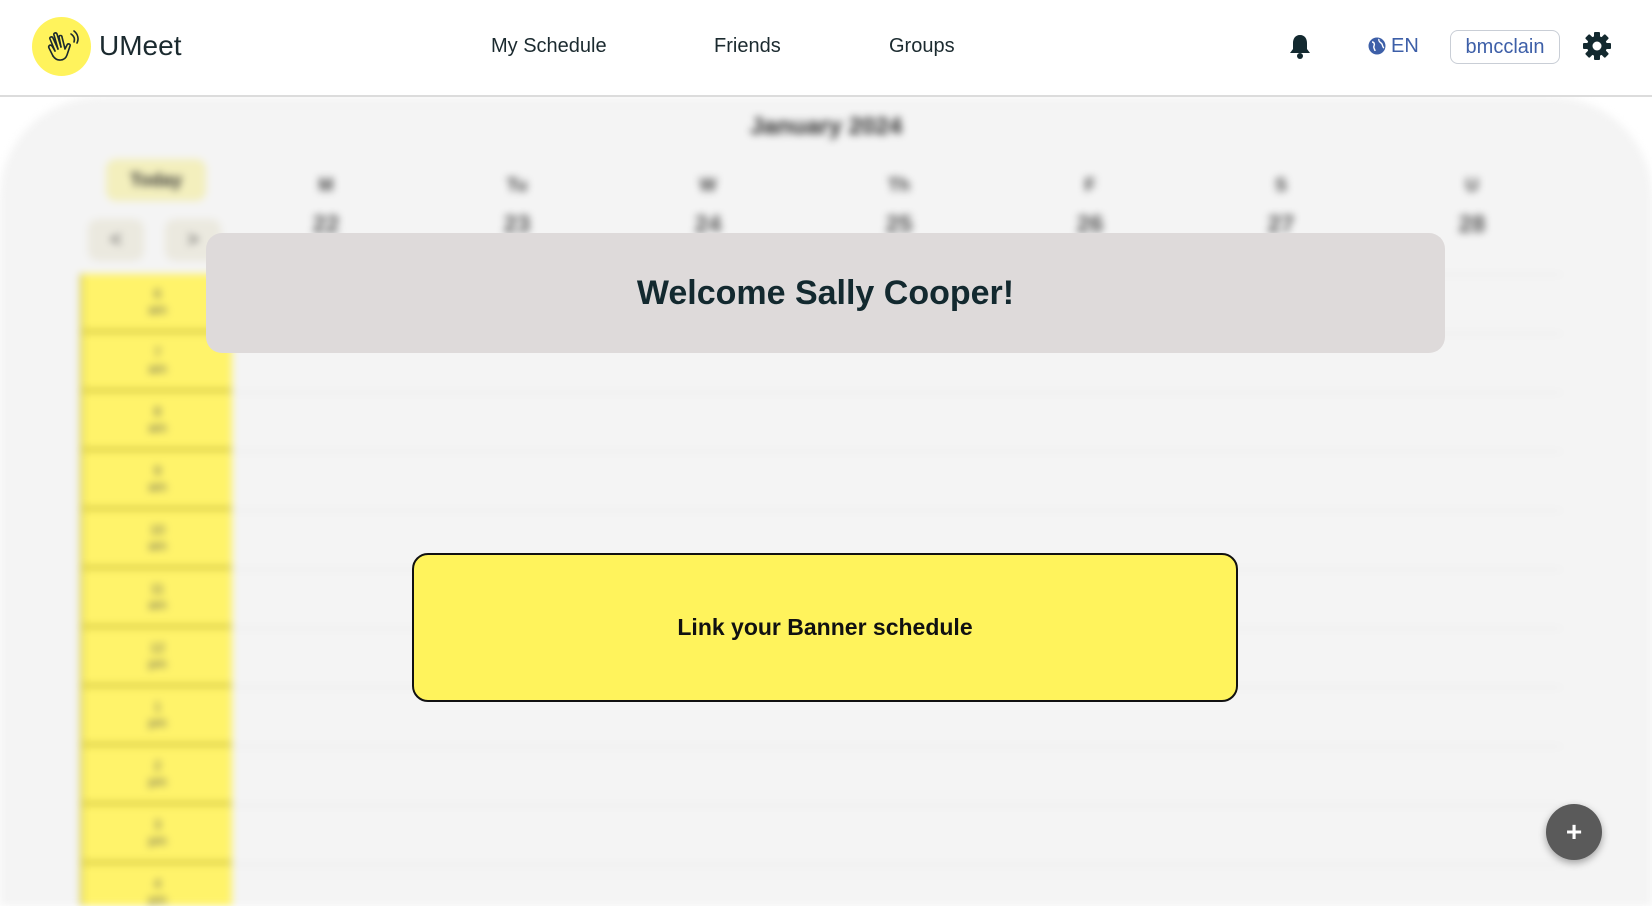 Image resolution: width=1652 pixels, height=906 pixels. I want to click on time-hour: 4, so click(157, 883).